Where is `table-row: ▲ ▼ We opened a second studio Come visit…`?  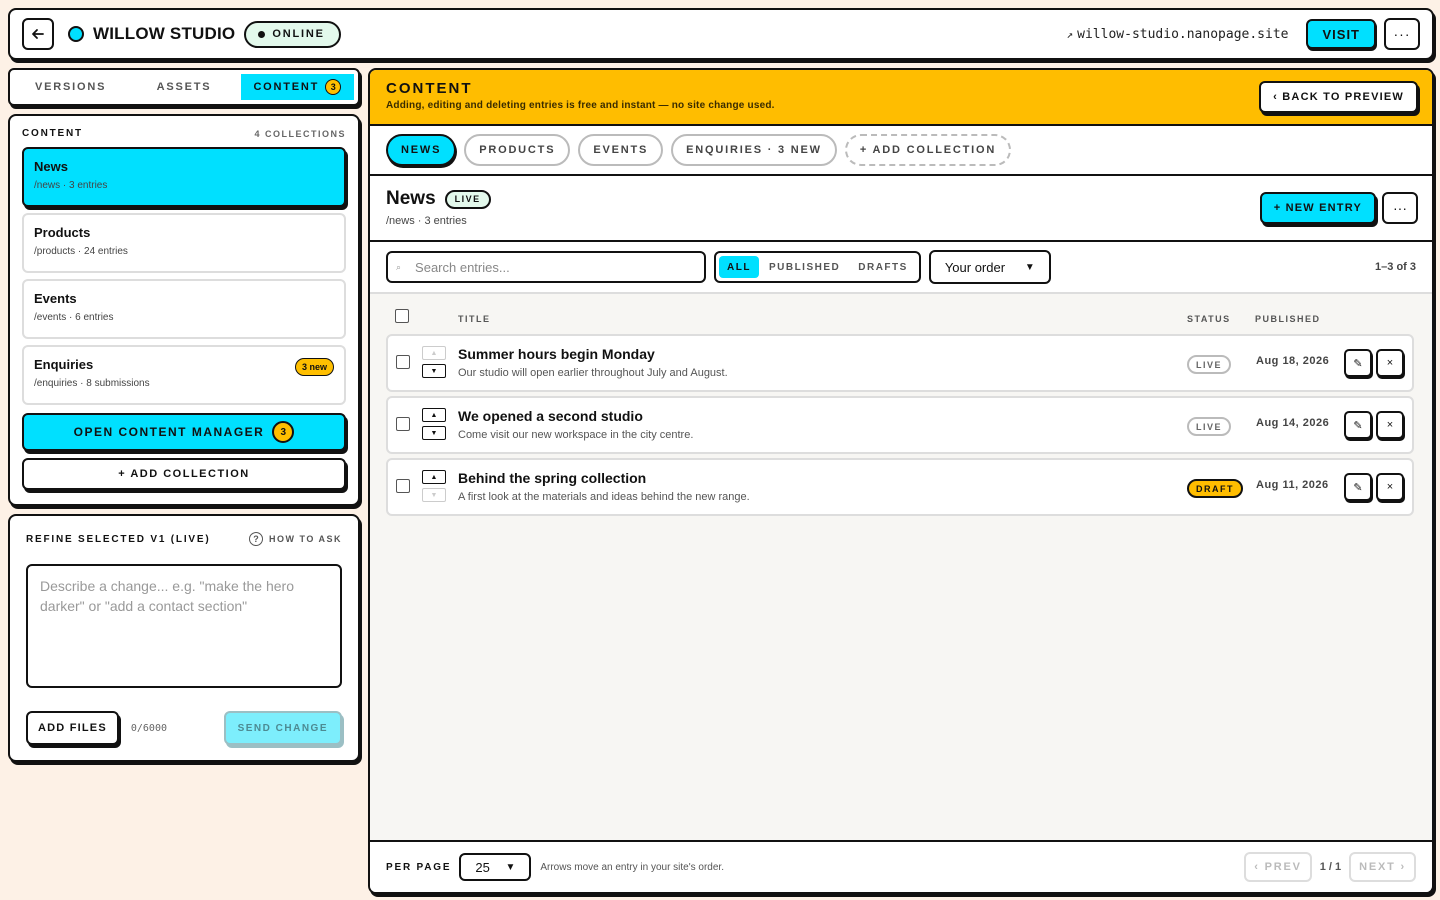 table-row: ▲ ▼ We opened a second studio Come visit… is located at coordinates (900, 425).